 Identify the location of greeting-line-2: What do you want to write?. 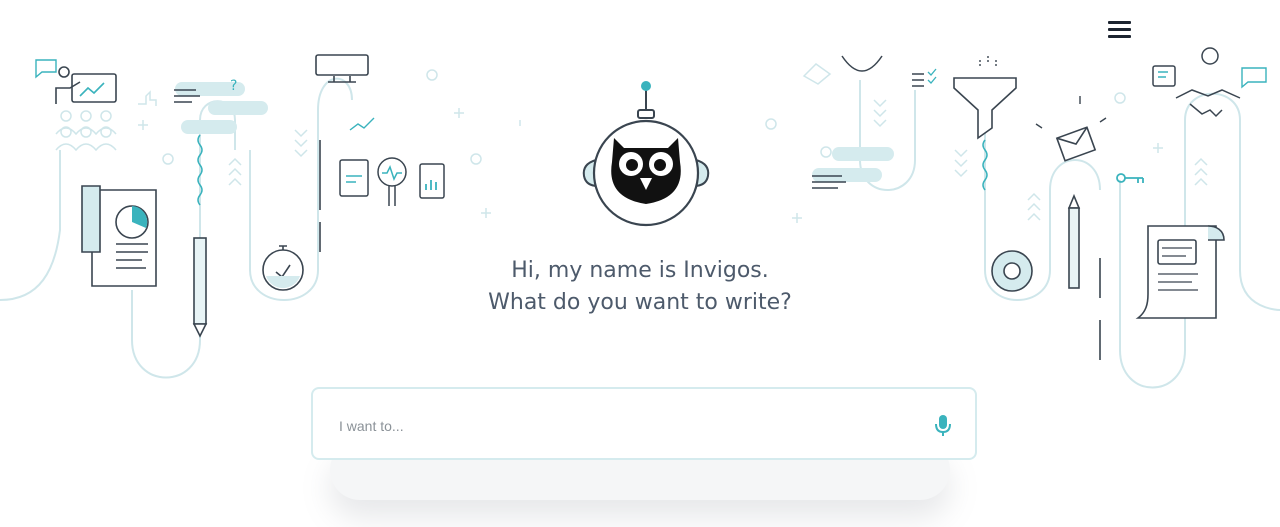
(640, 302).